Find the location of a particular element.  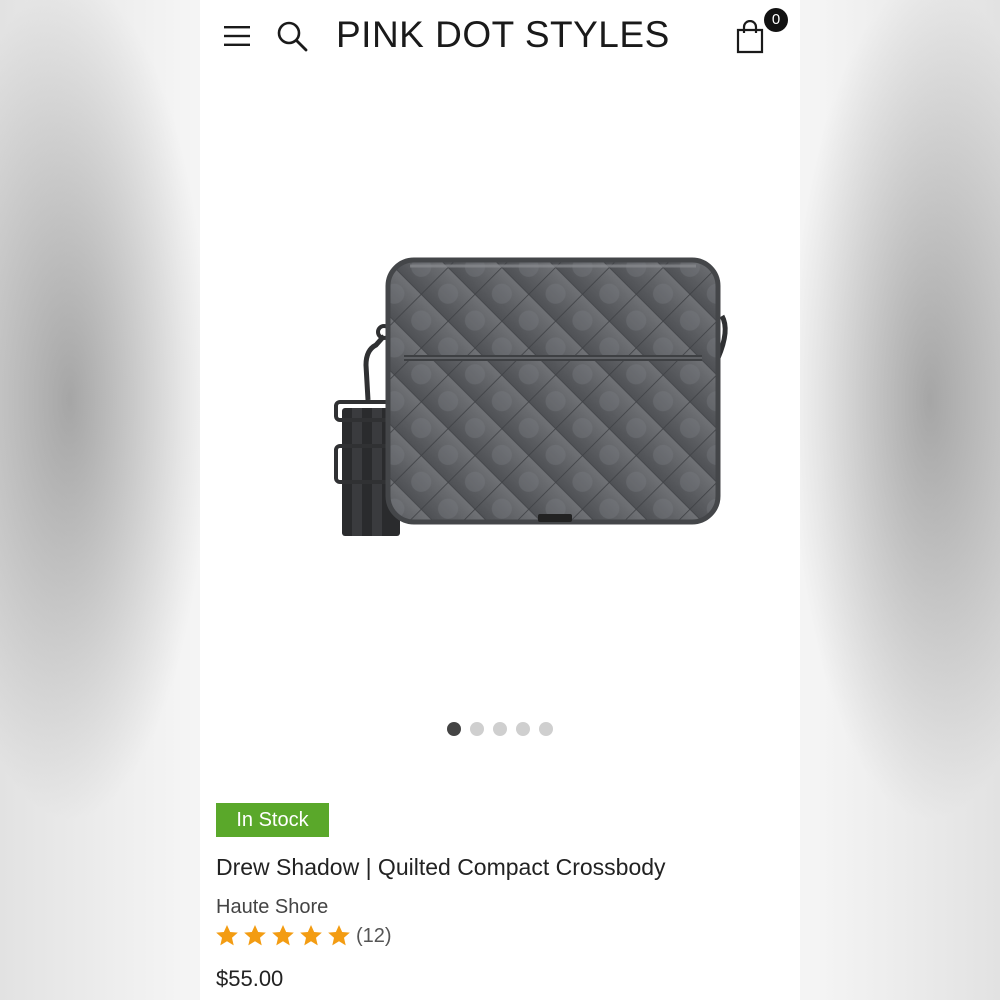

hamburger-menu-icon is located at coordinates (237, 36).